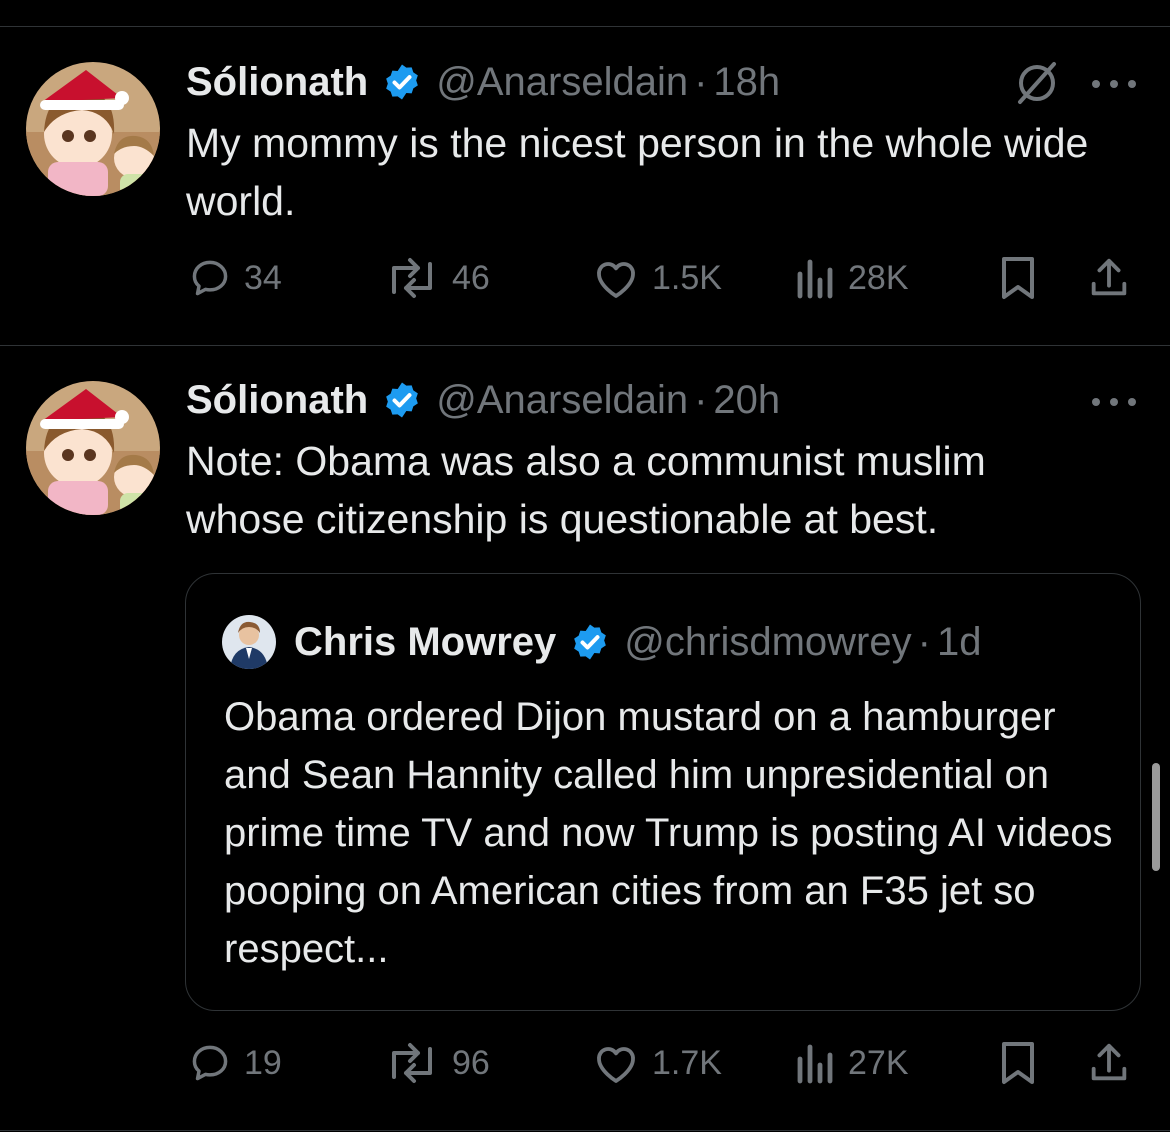 The width and height of the screenshot is (1170, 1132). I want to click on like-button: 1.7K, so click(657, 1063).